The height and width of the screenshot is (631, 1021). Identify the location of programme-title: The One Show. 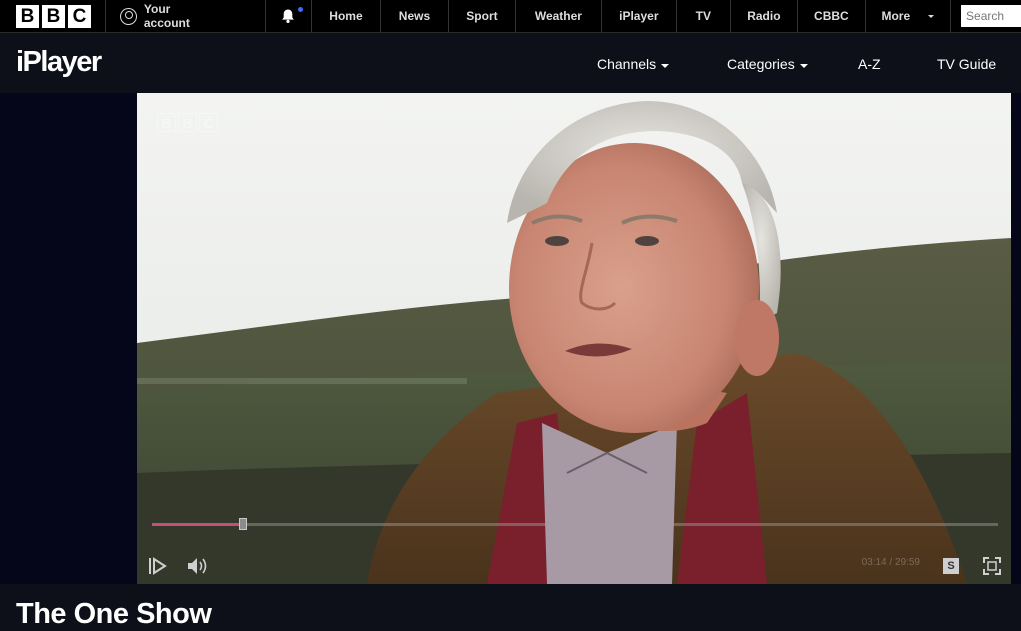
(114, 614).